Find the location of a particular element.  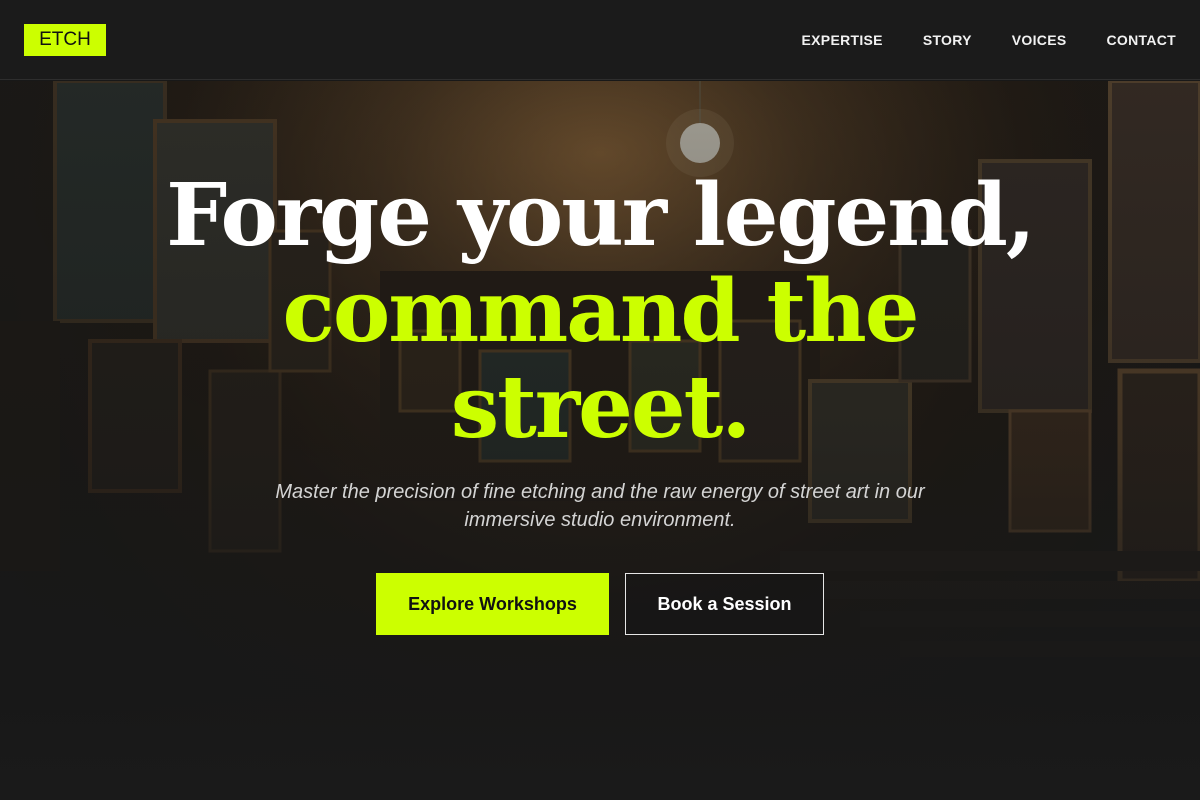

headline-line-2: command the is located at coordinates (600, 311).